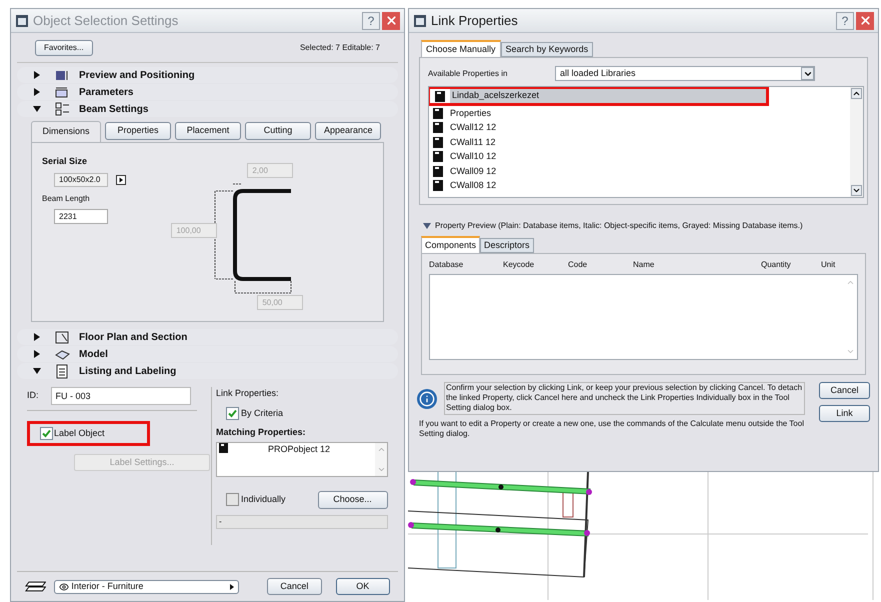 The image size is (881, 602). Describe the element at coordinates (363, 586) in the screenshot. I see `ok-button: OK` at that location.